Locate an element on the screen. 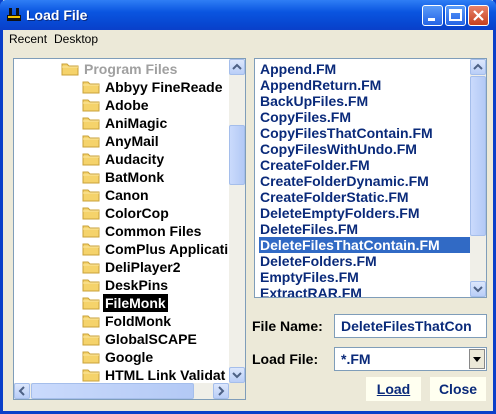  load-button-label: Load is located at coordinates (393, 389).